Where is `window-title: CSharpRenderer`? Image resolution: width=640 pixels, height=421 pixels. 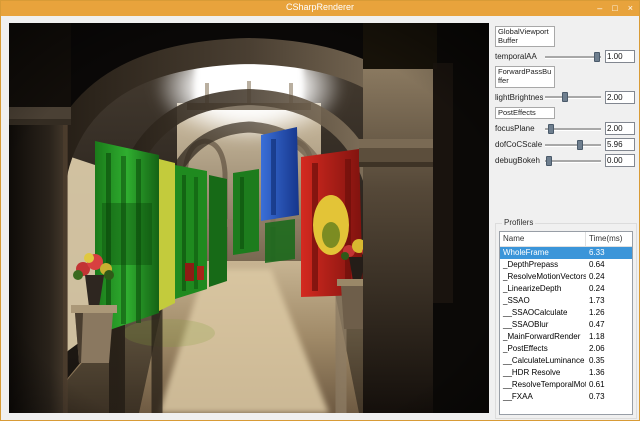 window-title: CSharpRenderer is located at coordinates (320, 7).